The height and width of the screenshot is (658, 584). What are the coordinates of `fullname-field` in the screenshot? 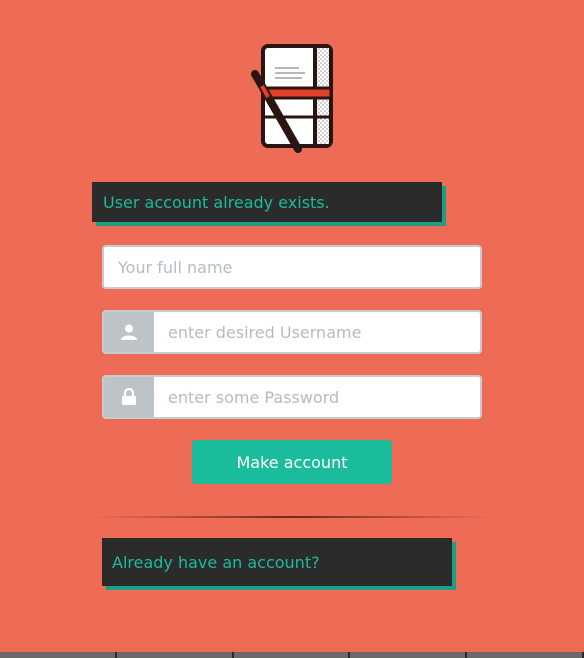 It's located at (292, 267).